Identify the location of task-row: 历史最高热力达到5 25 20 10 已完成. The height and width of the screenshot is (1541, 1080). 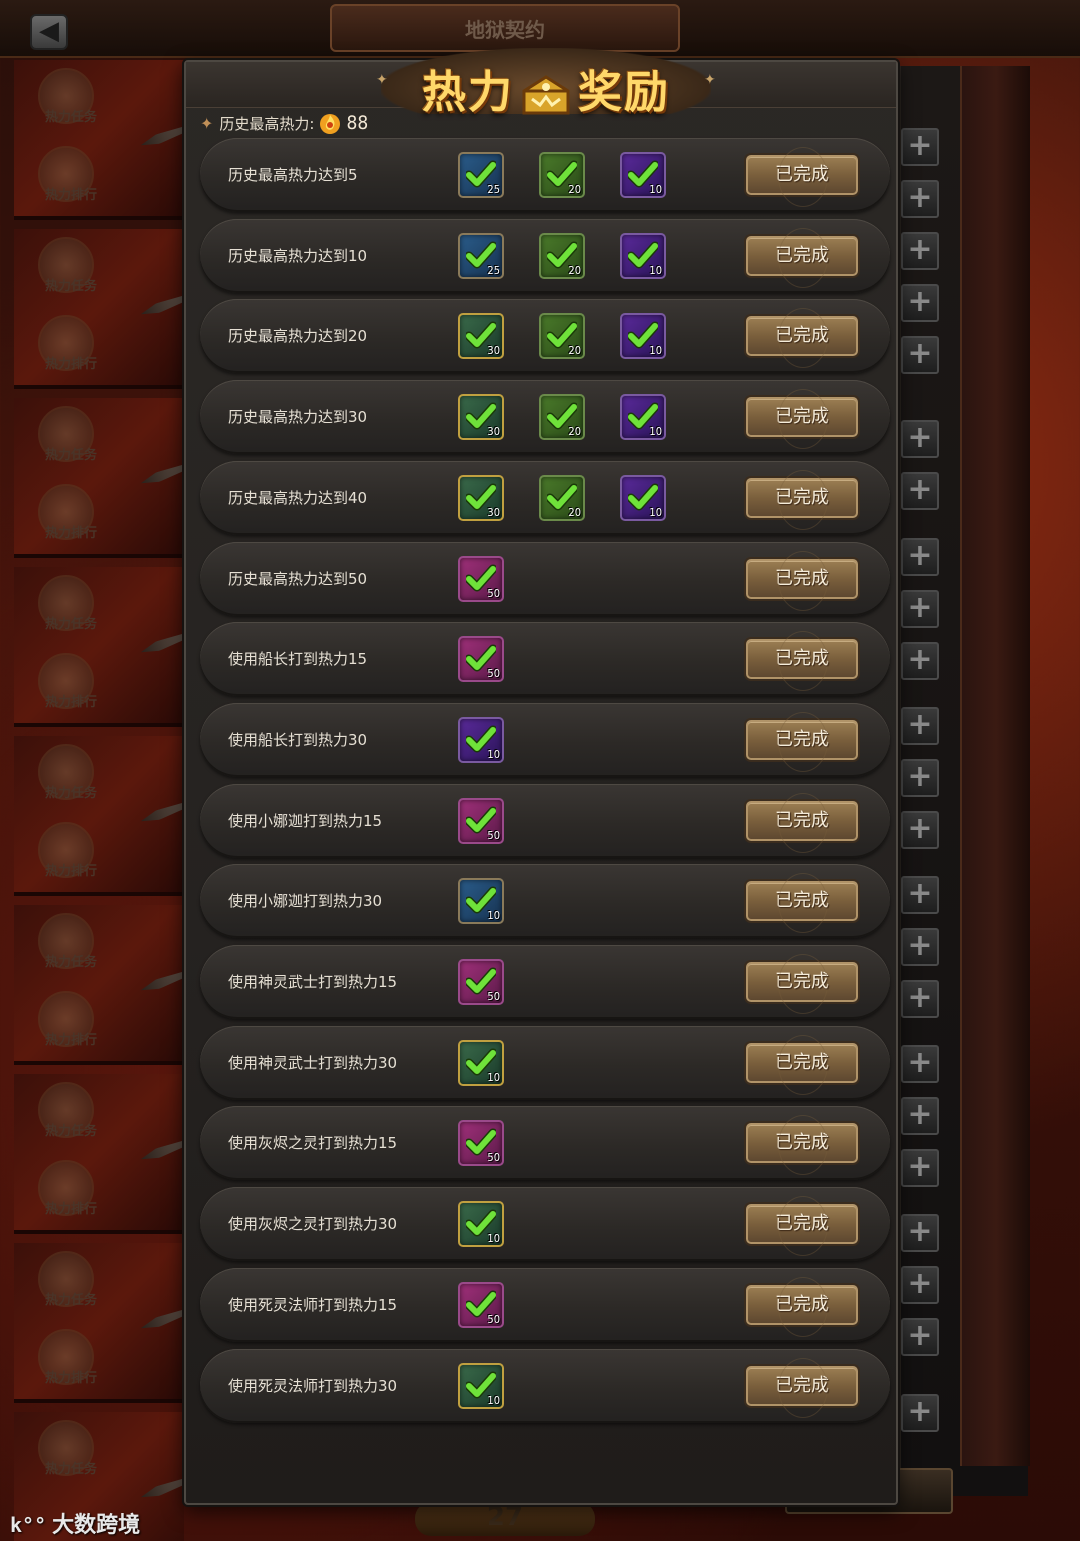
(545, 175).